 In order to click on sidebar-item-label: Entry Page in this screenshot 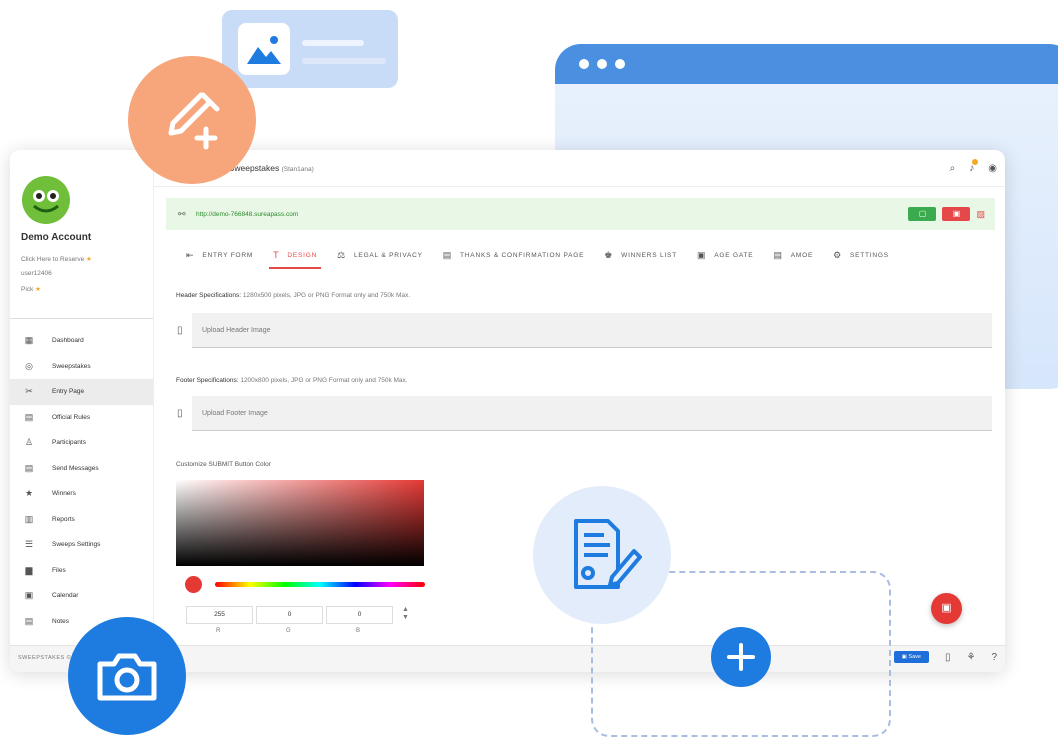, I will do `click(68, 392)`.